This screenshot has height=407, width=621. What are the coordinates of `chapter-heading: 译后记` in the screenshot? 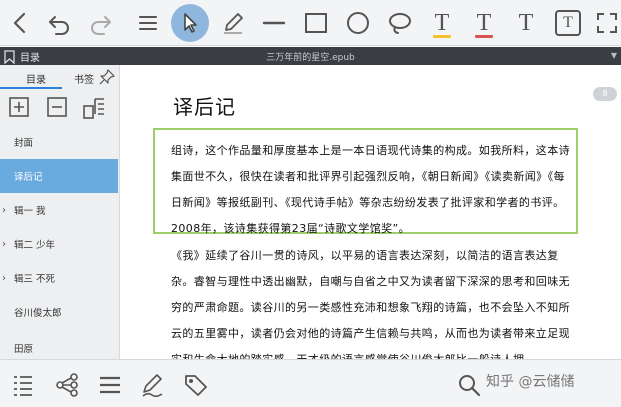 It's located at (204, 107).